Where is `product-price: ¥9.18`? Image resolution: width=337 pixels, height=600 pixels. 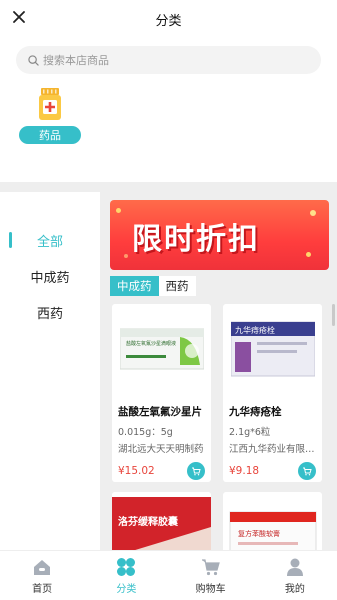 product-price: ¥9.18 is located at coordinates (244, 471).